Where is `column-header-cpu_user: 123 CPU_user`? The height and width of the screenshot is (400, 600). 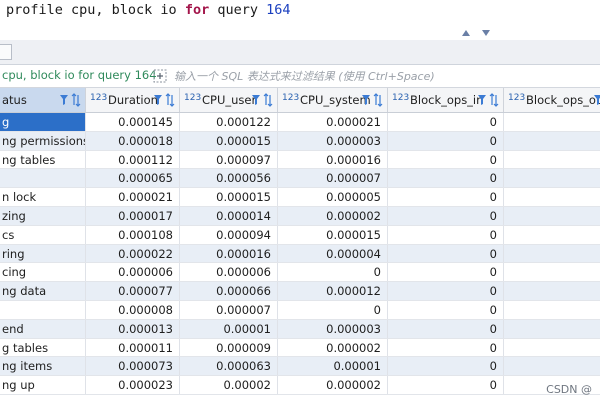 column-header-cpu_user: 123 CPU_user is located at coordinates (229, 100).